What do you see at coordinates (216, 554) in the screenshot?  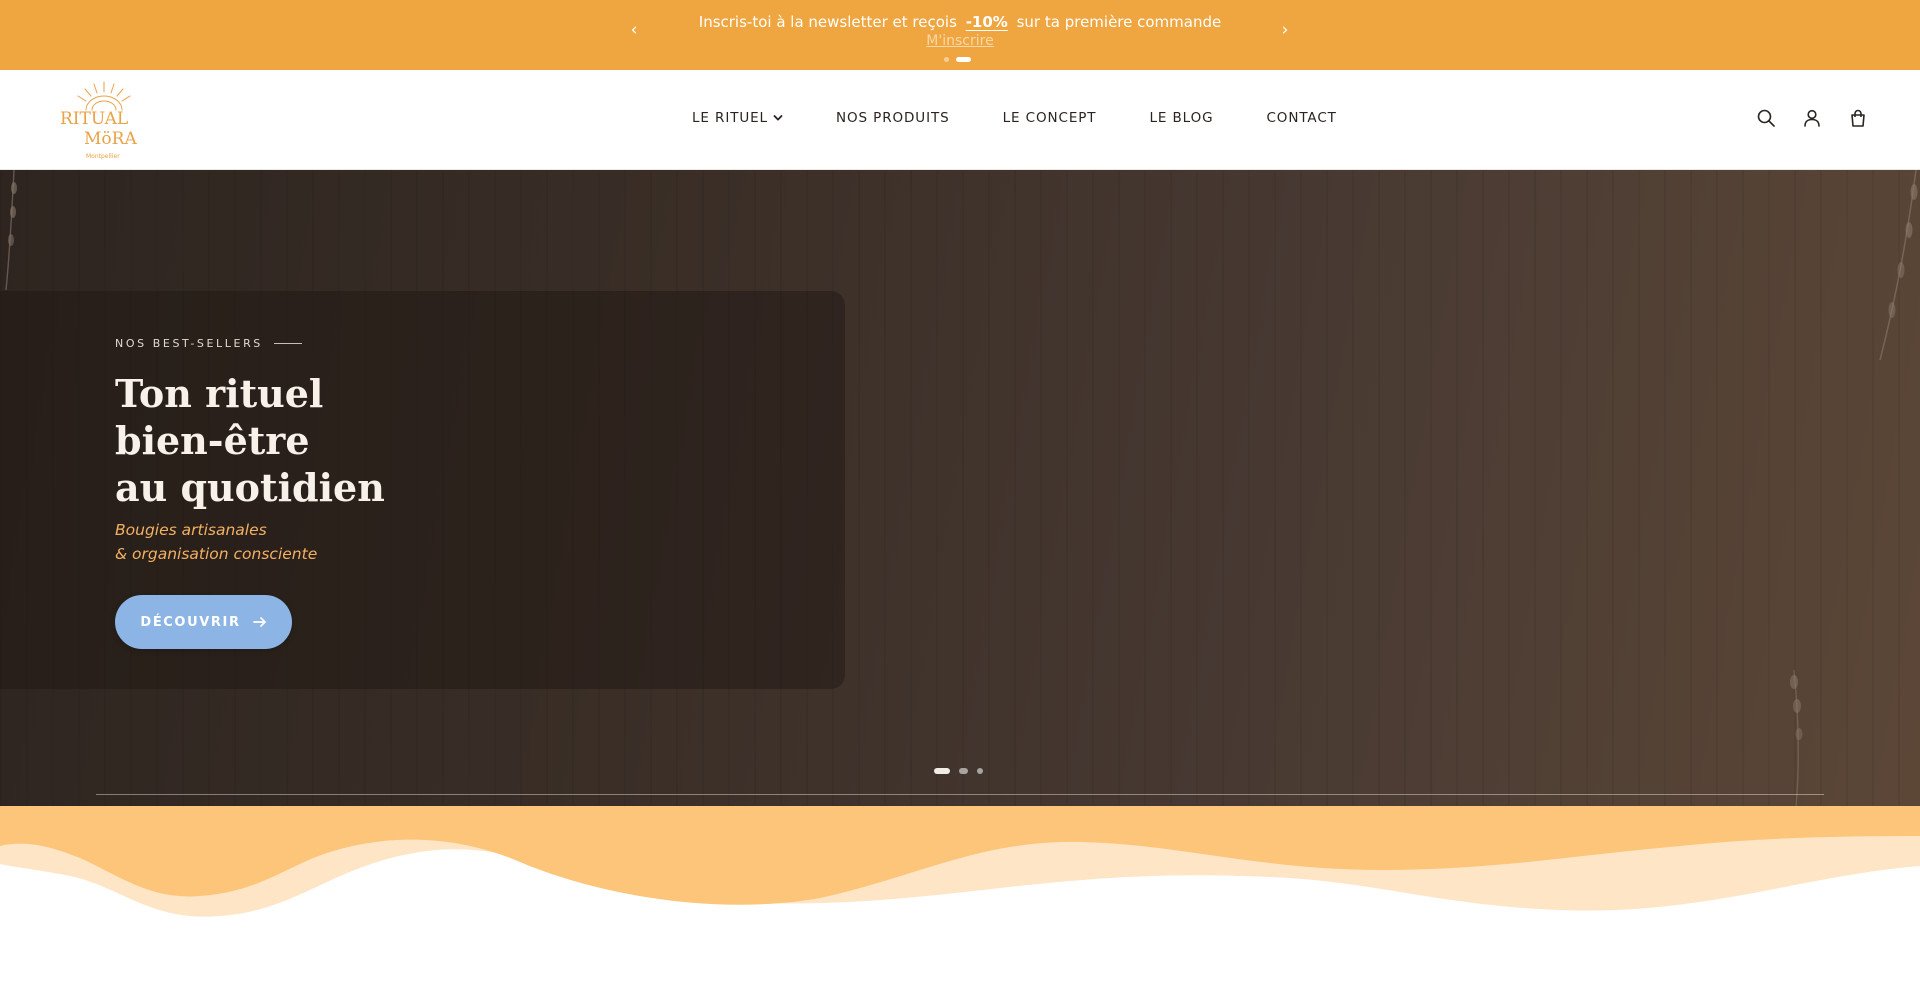 I see `hero-subtitle-line: & organisation consciente` at bounding box center [216, 554].